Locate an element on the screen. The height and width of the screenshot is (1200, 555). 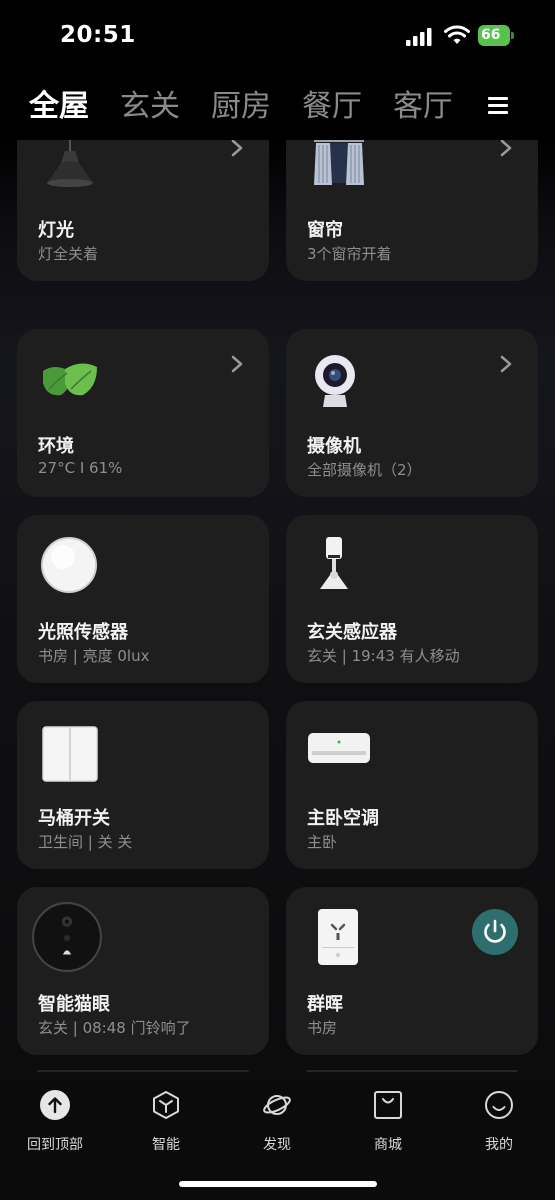
card-curtains: 窗帘 3个窗帘开着 is located at coordinates (412, 210).